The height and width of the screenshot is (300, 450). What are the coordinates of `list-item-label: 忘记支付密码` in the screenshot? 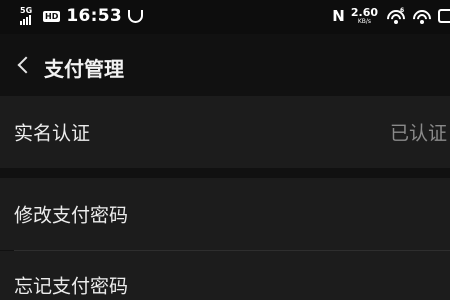 It's located at (71, 286).